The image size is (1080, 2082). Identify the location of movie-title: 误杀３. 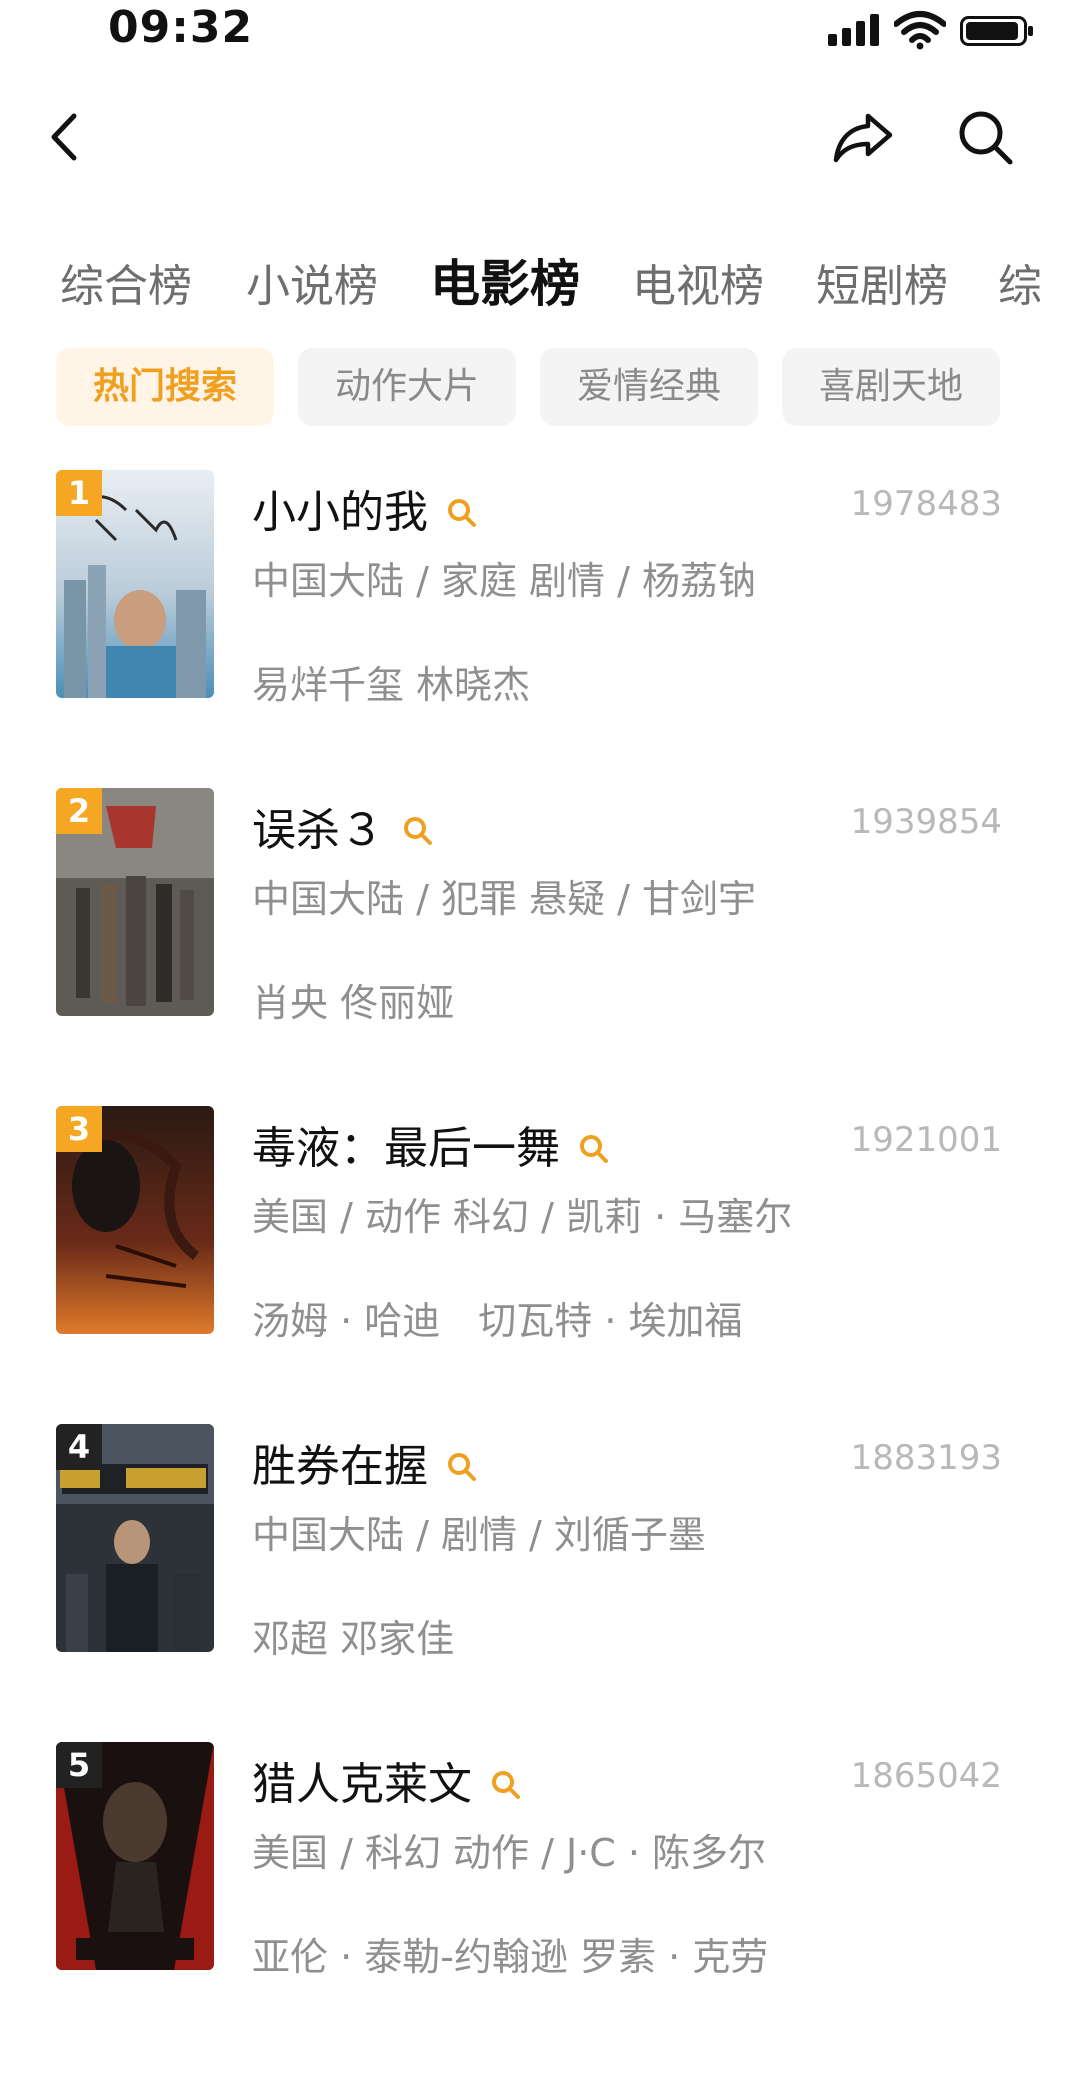
(344, 826).